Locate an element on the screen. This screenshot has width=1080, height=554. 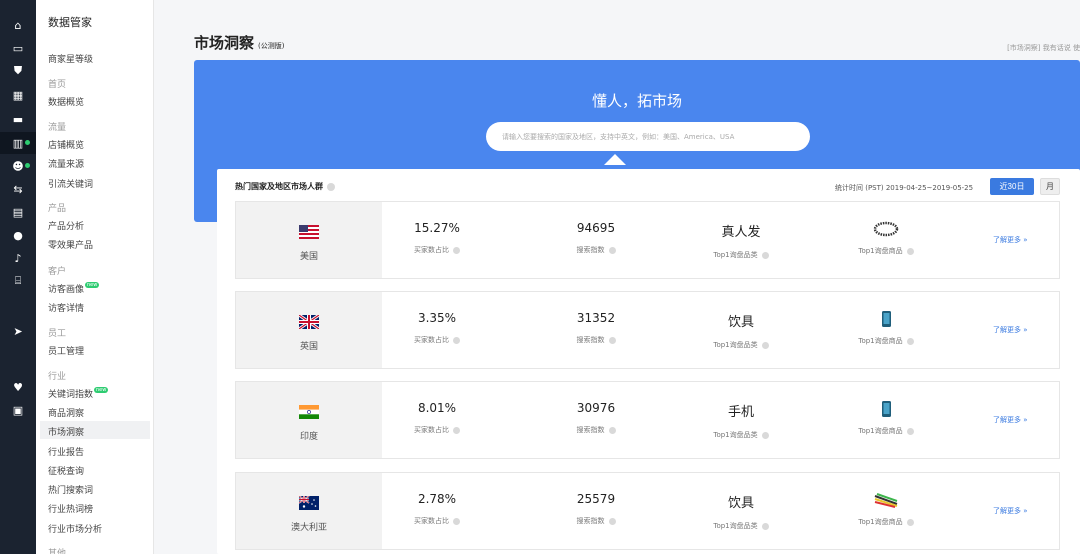
sidebar-item: 商品洞察 is located at coordinates (66, 412).